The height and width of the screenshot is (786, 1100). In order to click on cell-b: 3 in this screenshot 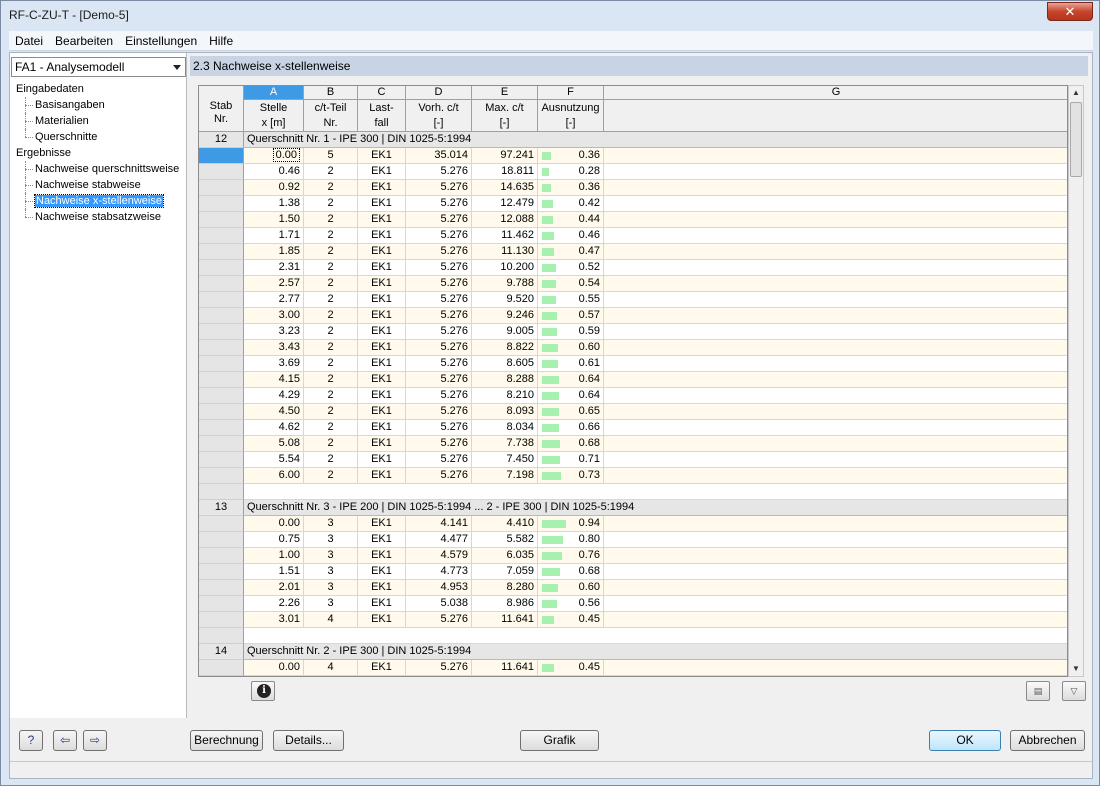, I will do `click(331, 572)`.